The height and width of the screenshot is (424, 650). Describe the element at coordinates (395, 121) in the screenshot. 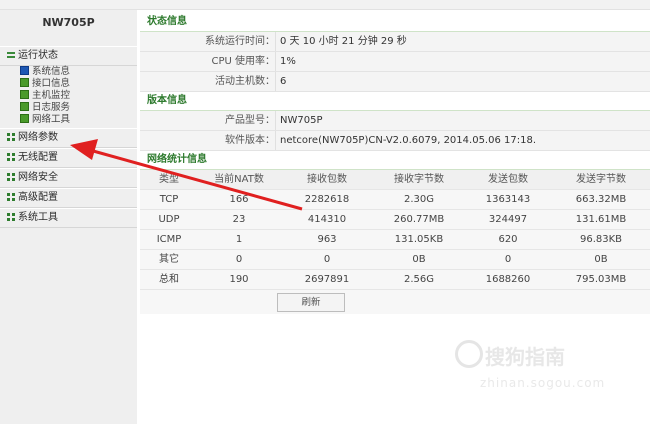

I see `version-row-model: 产品型号： NW705P` at that location.